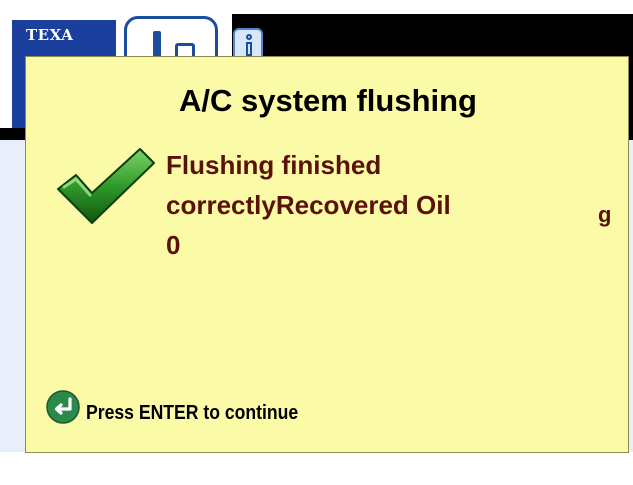 This screenshot has height=485, width=633. What do you see at coordinates (249, 49) in the screenshot?
I see `info-icon-stem` at bounding box center [249, 49].